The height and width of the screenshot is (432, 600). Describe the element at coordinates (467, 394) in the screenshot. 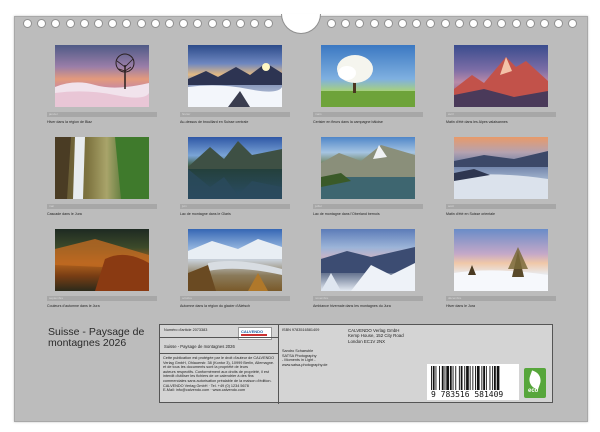

I see `barcode-number: 9 783516 581409` at that location.